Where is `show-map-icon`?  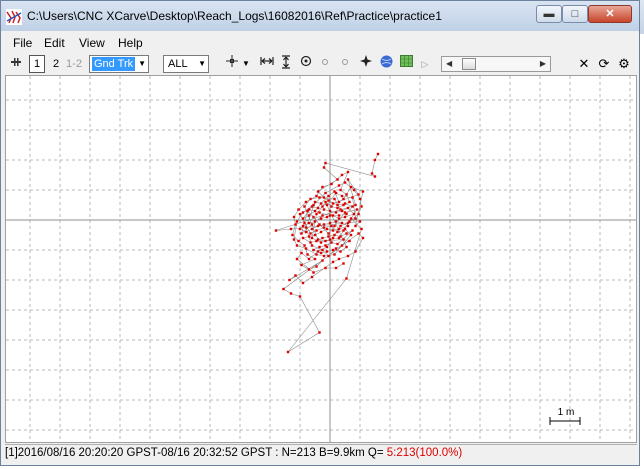
show-map-icon is located at coordinates (386, 64).